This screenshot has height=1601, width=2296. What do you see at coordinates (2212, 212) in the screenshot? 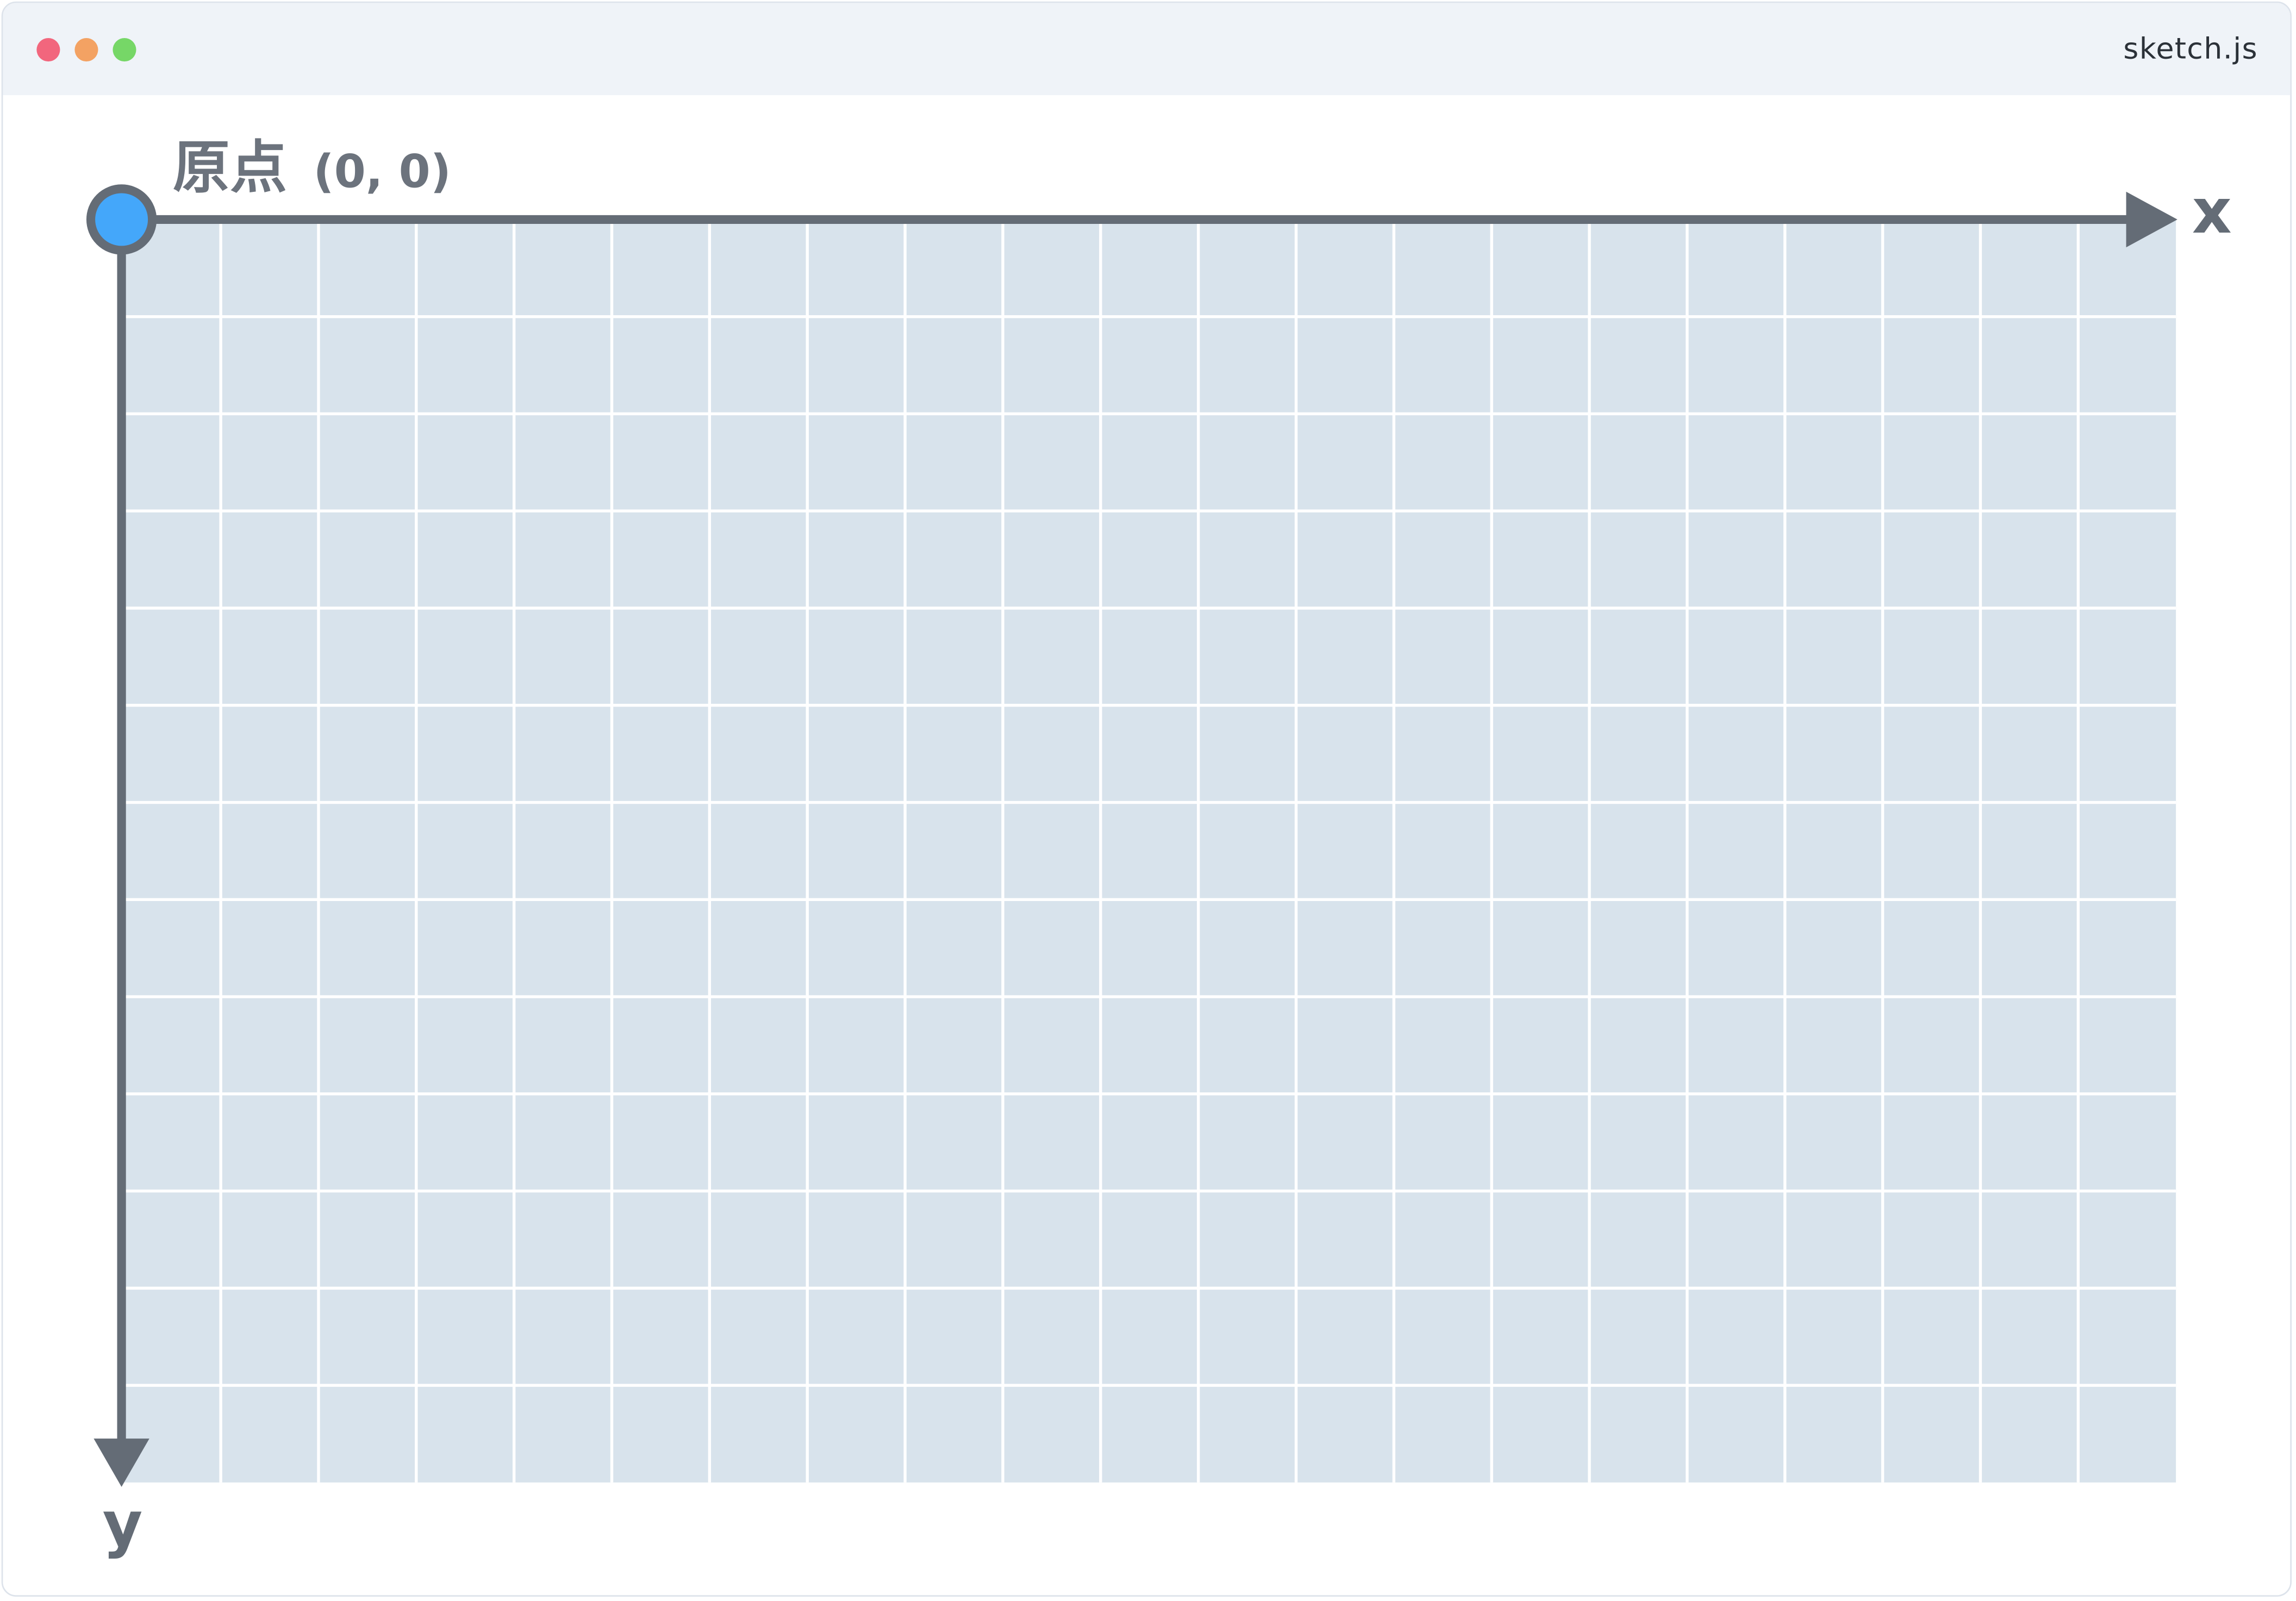
I see `x-axis-label: x` at bounding box center [2212, 212].